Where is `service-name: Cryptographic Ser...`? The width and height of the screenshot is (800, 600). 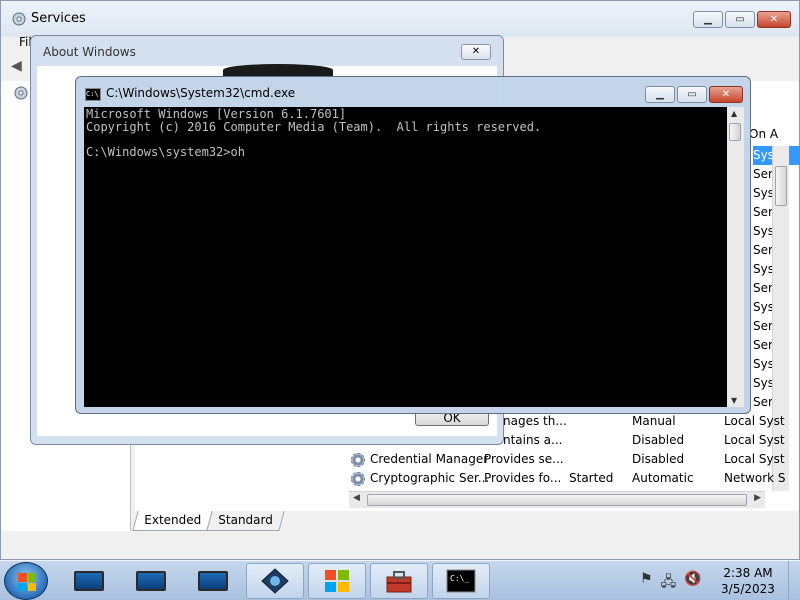 service-name: Cryptographic Ser... is located at coordinates (430, 478).